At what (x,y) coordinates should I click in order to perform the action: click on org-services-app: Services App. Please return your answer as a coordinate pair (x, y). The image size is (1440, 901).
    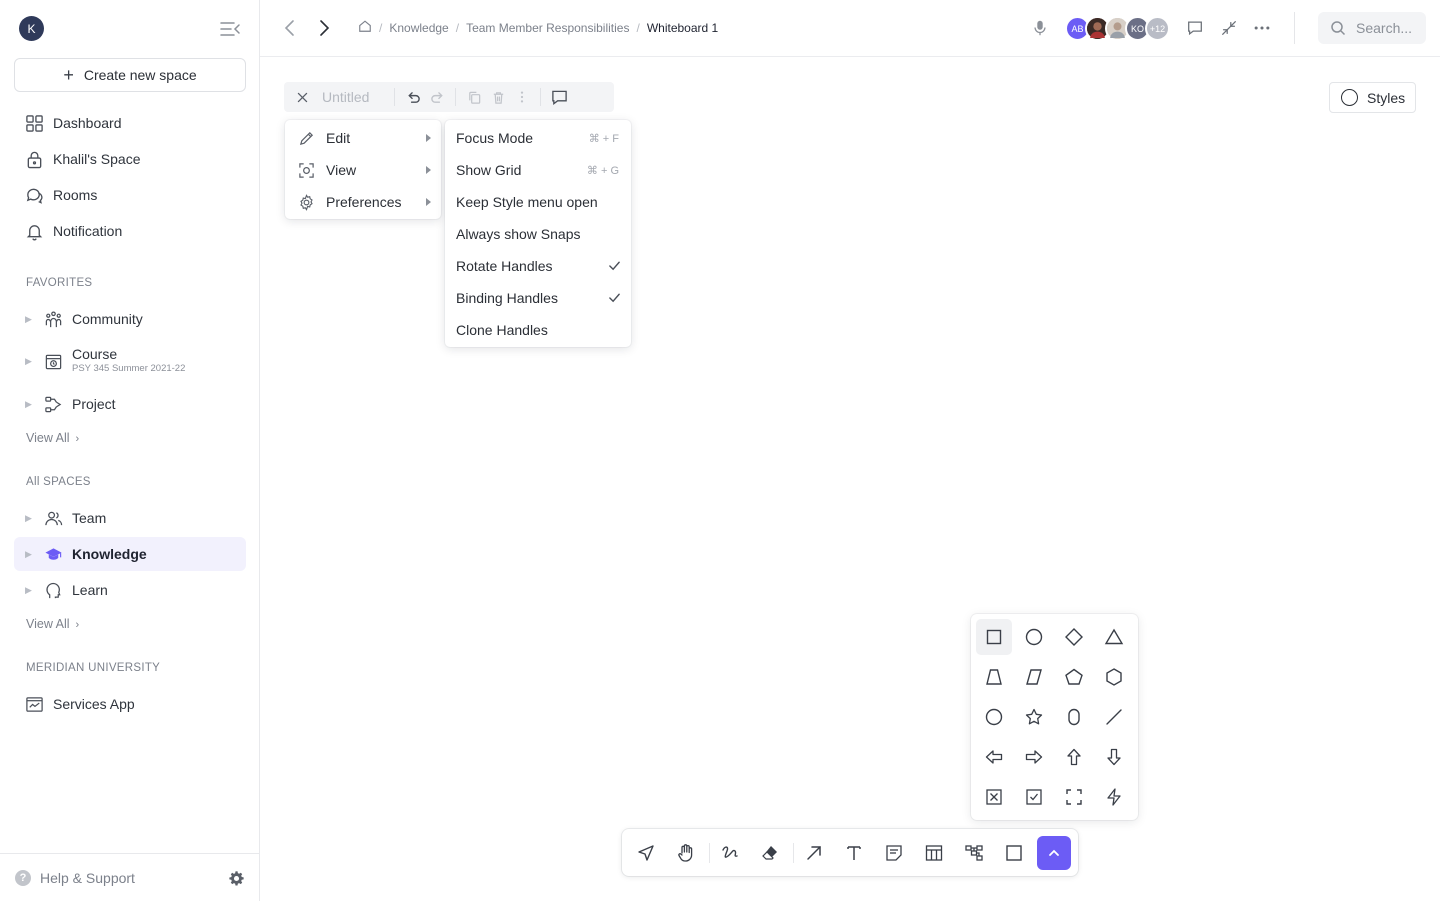
    Looking at the image, I should click on (130, 704).